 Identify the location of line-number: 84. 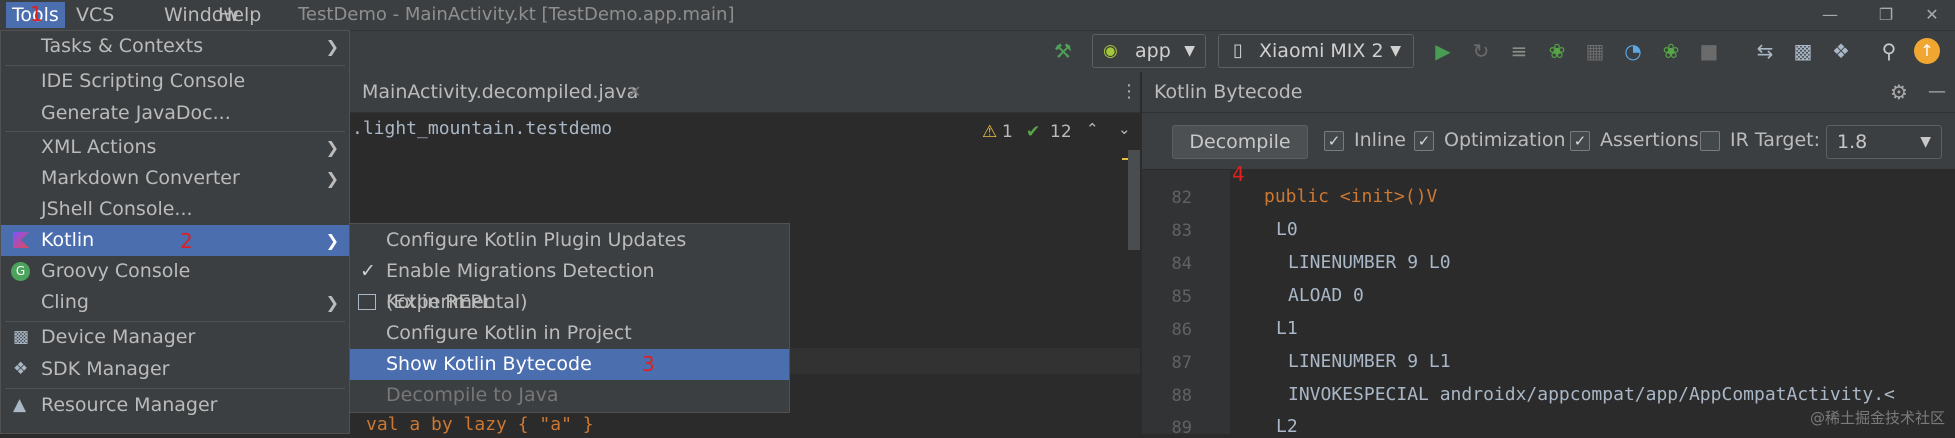
(1181, 264).